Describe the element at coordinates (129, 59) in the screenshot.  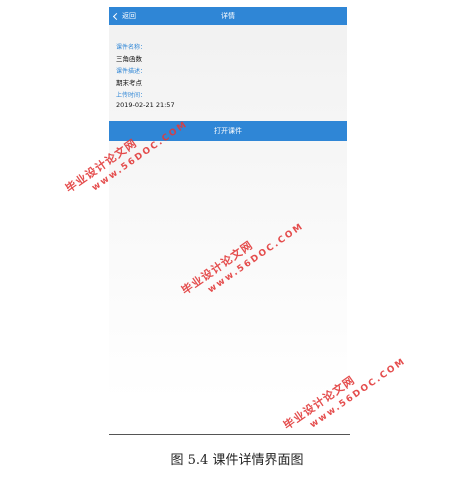
I see `name-value: 三角函数` at that location.